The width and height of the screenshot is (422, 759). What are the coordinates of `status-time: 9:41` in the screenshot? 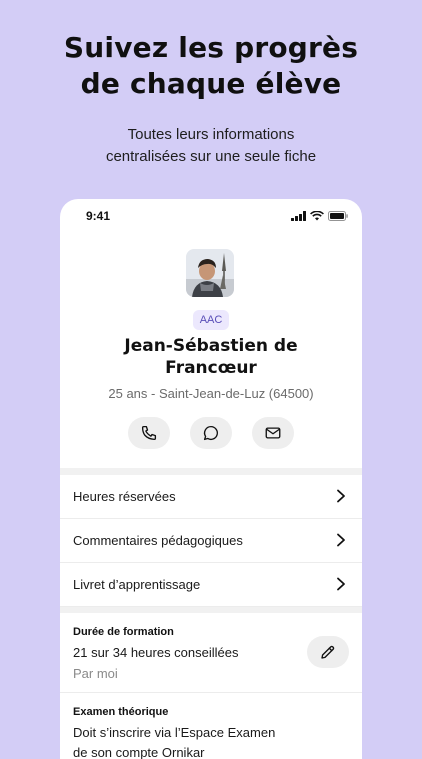 It's located at (98, 216).